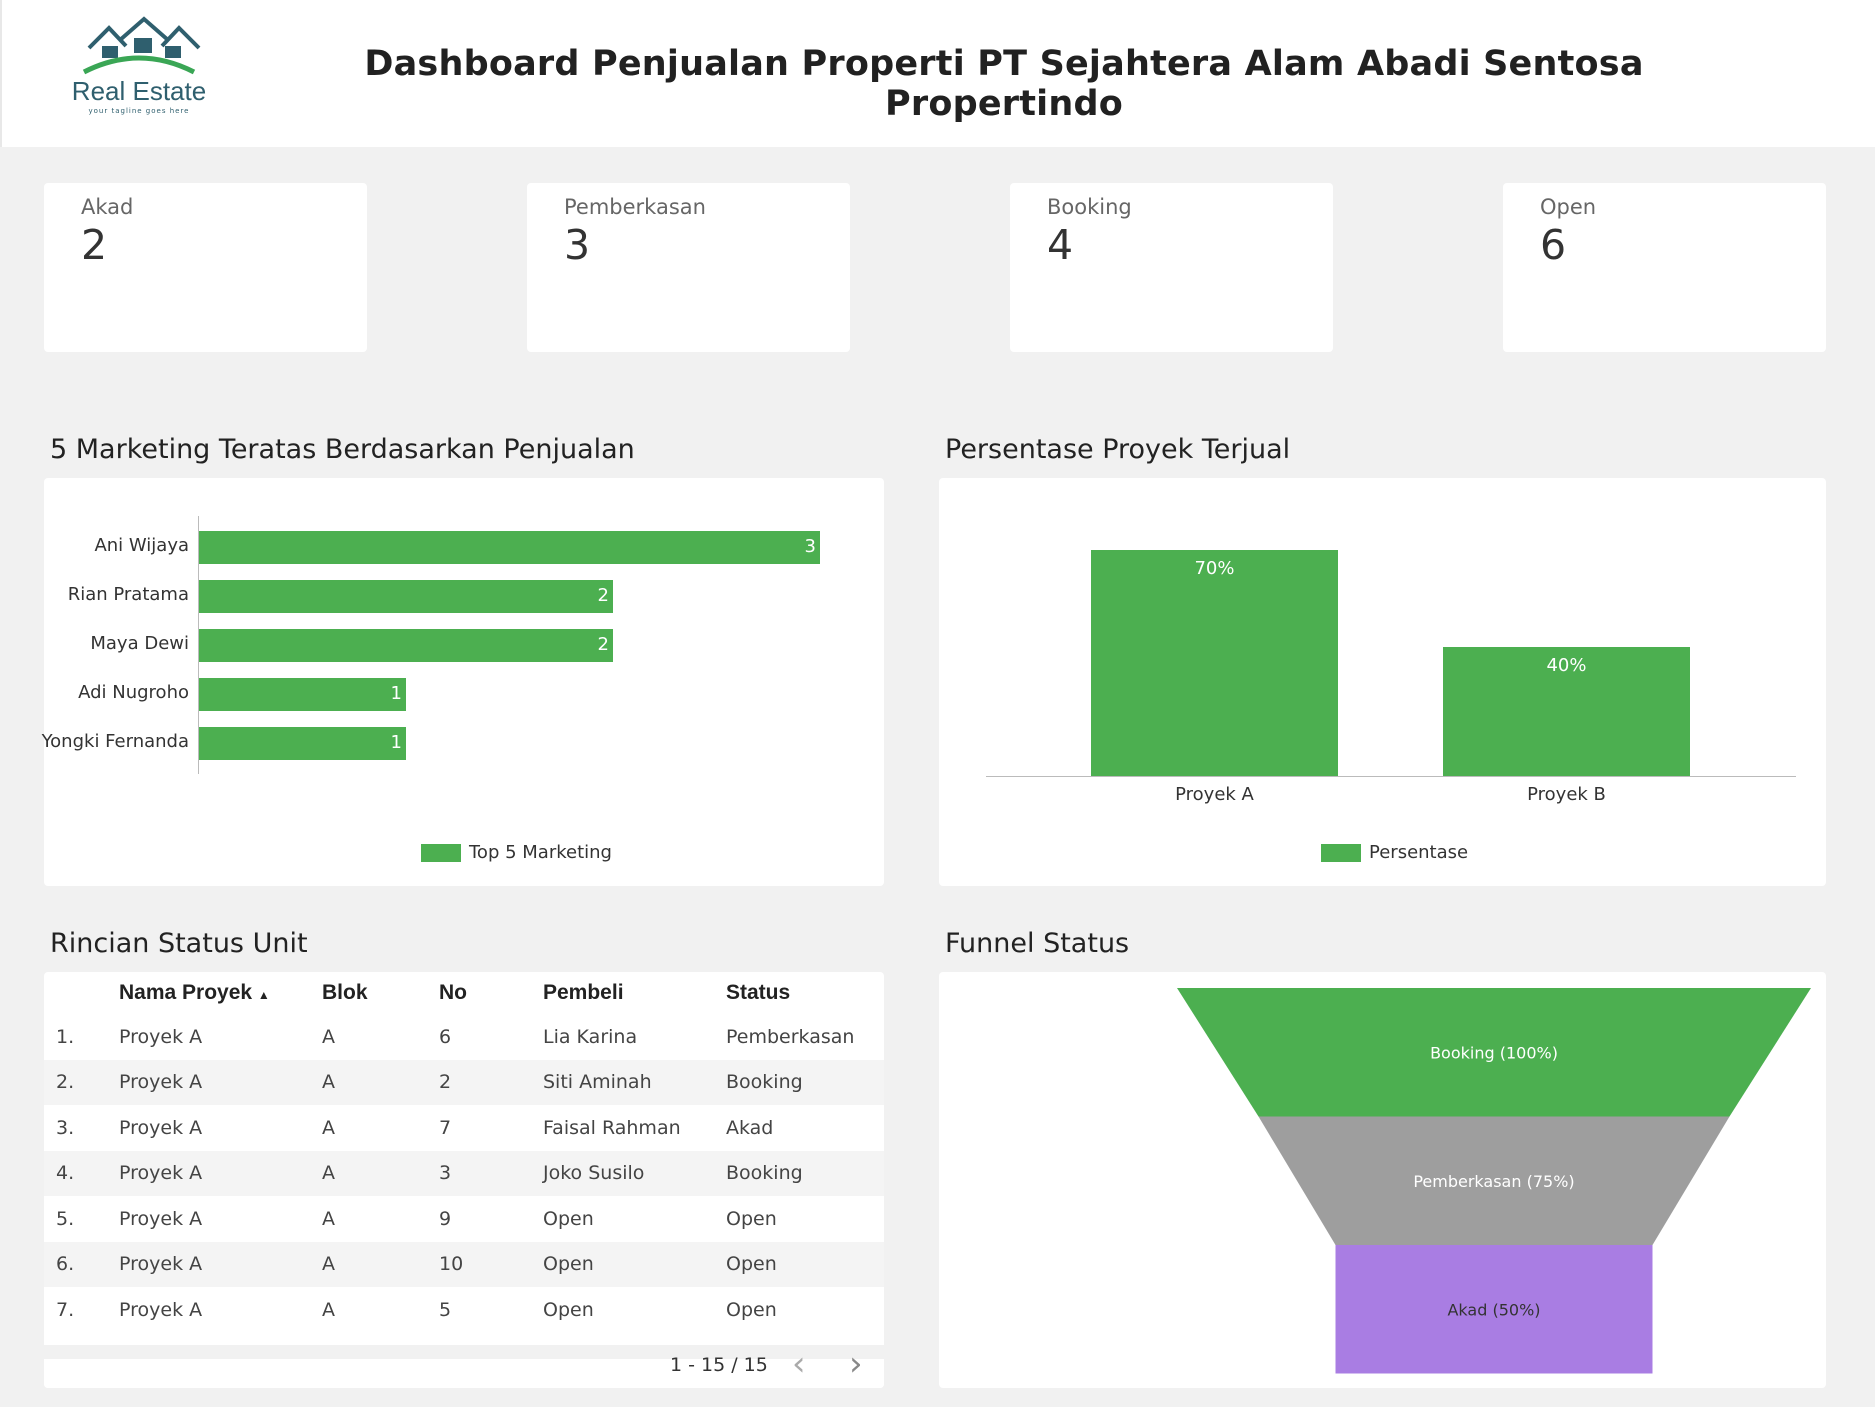  What do you see at coordinates (464, 1173) in the screenshot?
I see `table-row: 4. Proyek A A 3 Joko Susilo Booking` at bounding box center [464, 1173].